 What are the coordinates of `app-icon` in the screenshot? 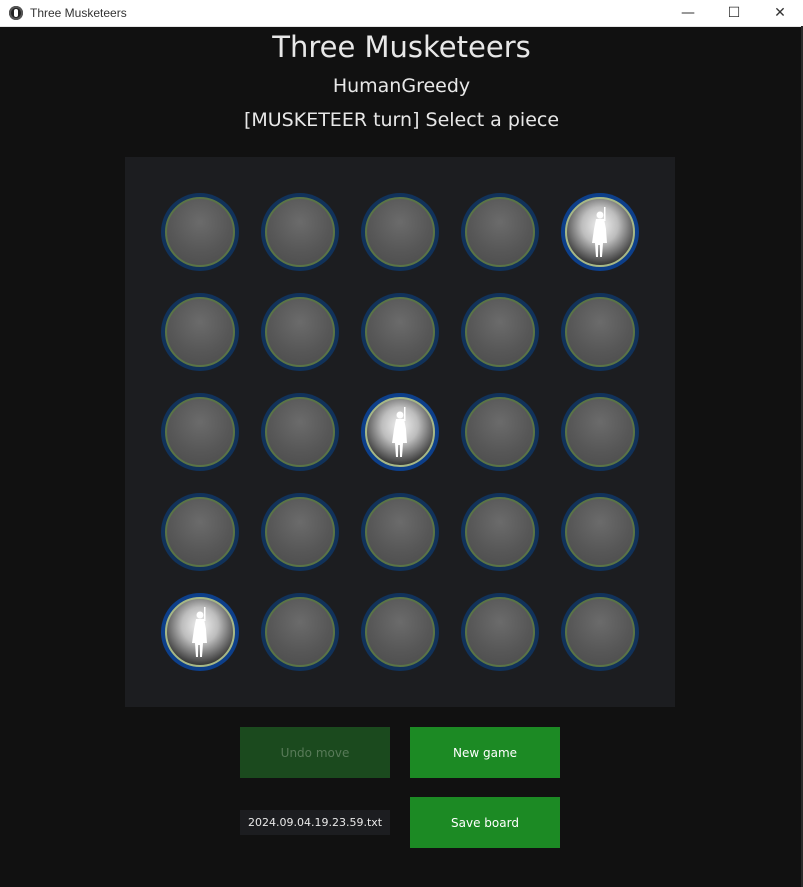 It's located at (16, 13).